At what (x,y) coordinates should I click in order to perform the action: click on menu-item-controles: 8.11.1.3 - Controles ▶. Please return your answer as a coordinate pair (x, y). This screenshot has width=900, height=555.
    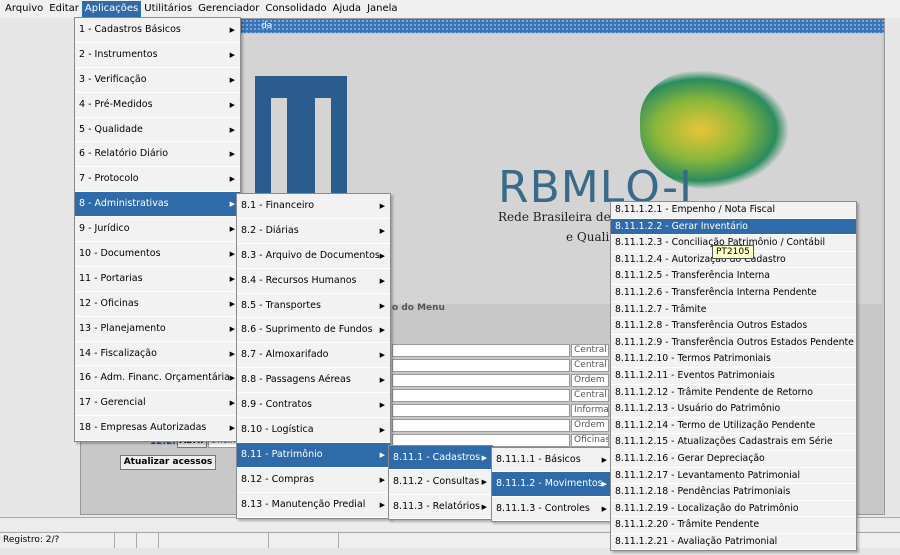
    Looking at the image, I should click on (552, 509).